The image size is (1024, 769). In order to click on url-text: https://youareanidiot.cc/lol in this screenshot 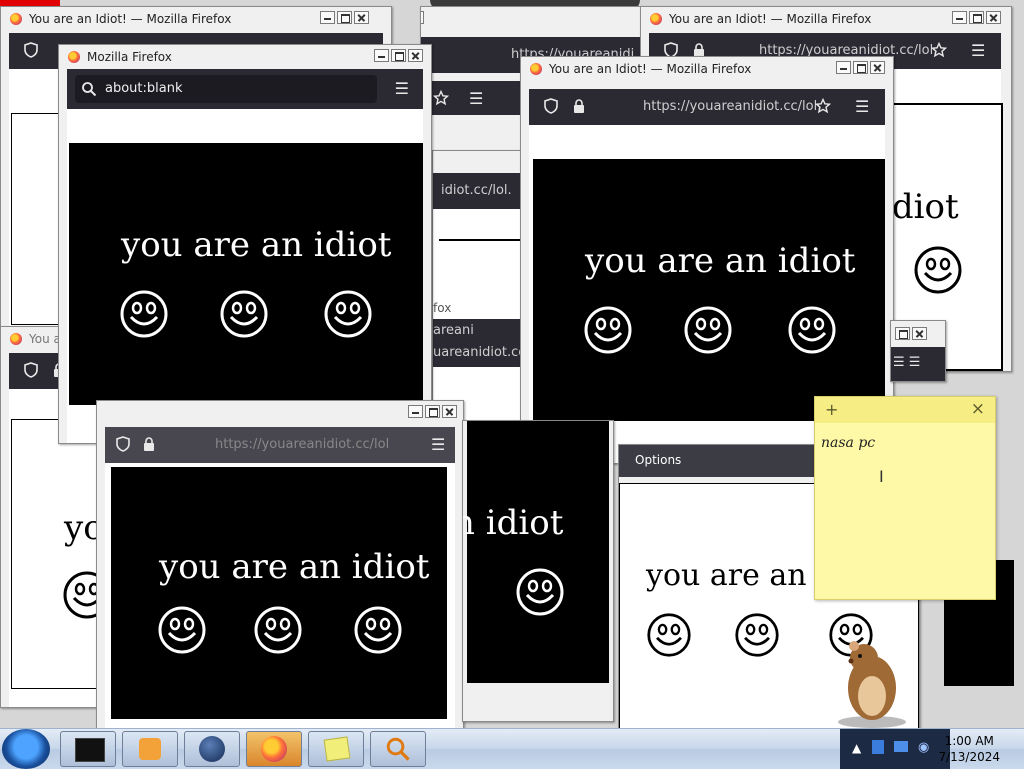, I will do `click(302, 444)`.